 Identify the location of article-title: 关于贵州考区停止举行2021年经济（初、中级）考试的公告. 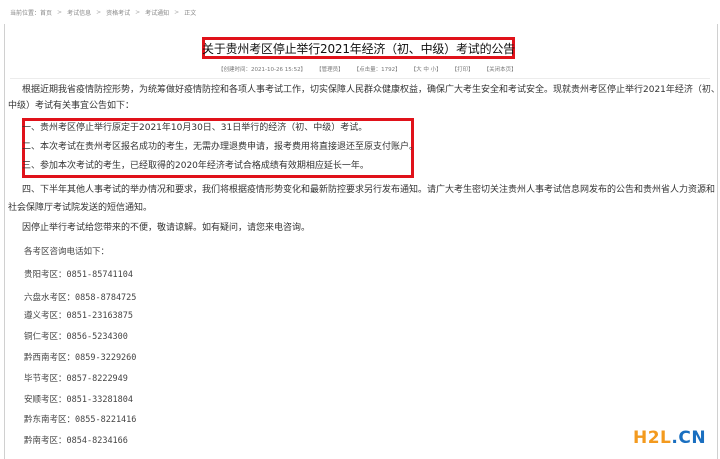
(358, 48).